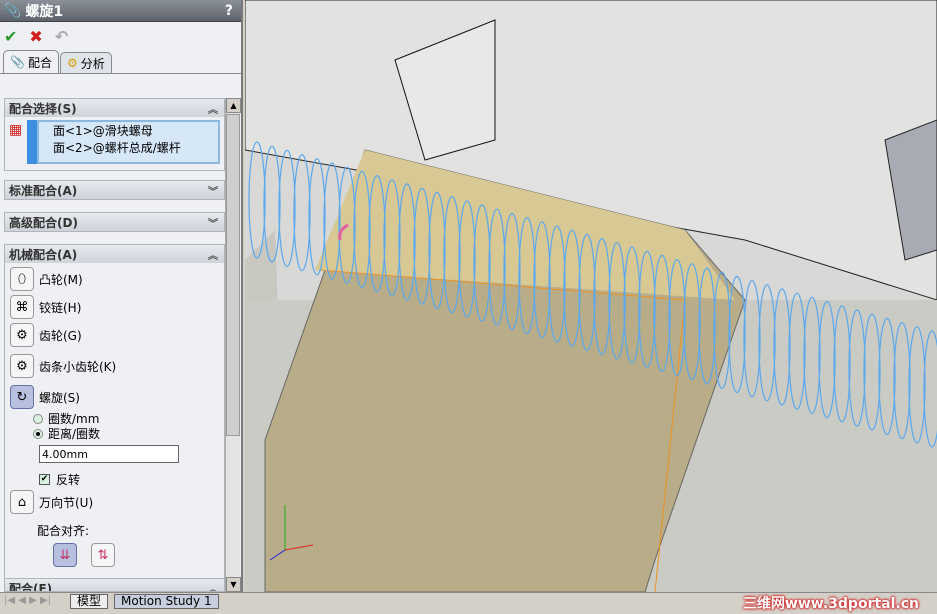  Describe the element at coordinates (22, 366) in the screenshot. I see `rack-pinion-icon: ⚙` at that location.